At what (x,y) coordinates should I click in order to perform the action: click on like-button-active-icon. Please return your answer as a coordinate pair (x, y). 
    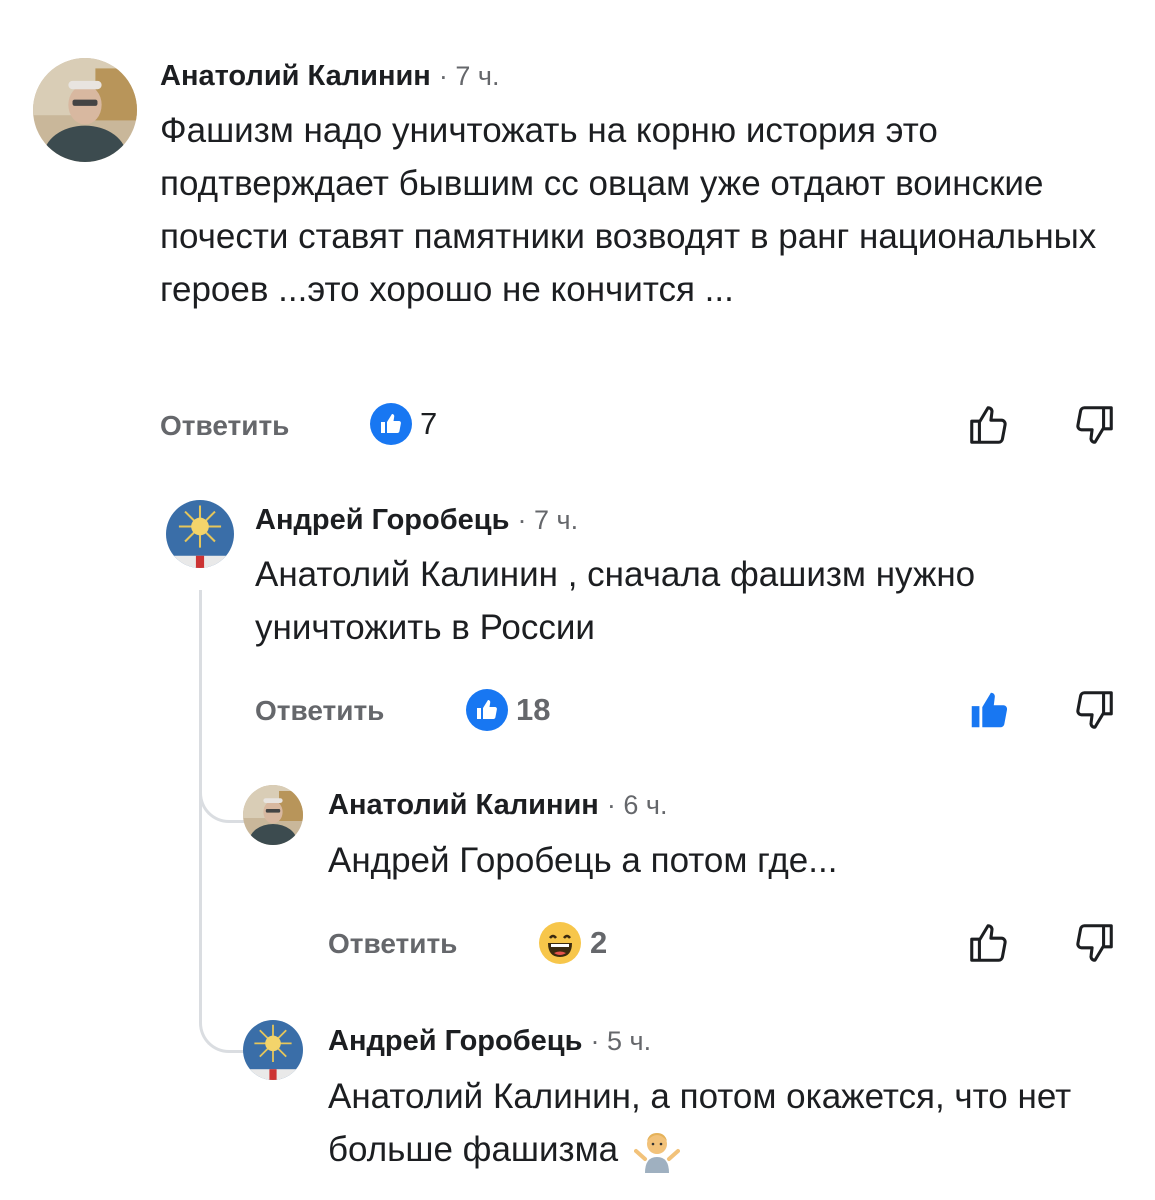
    Looking at the image, I should click on (989, 710).